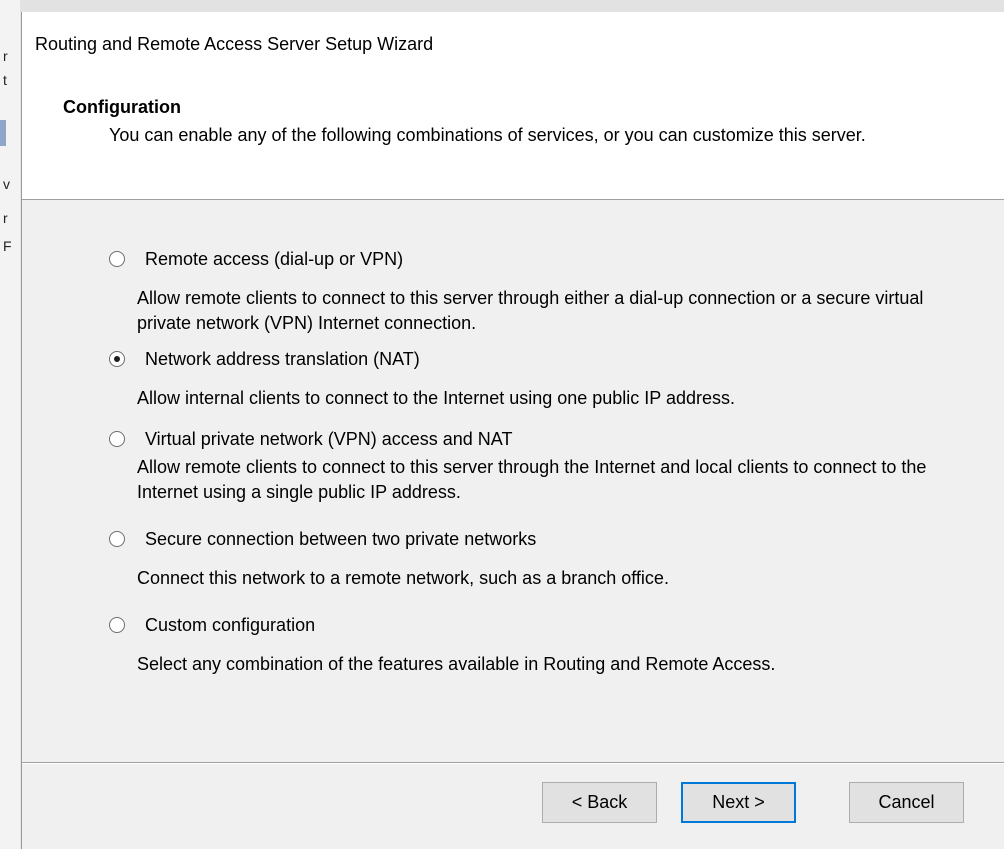 This screenshot has width=1004, height=849. What do you see at coordinates (117, 539) in the screenshot?
I see `secure-connection-radio` at bounding box center [117, 539].